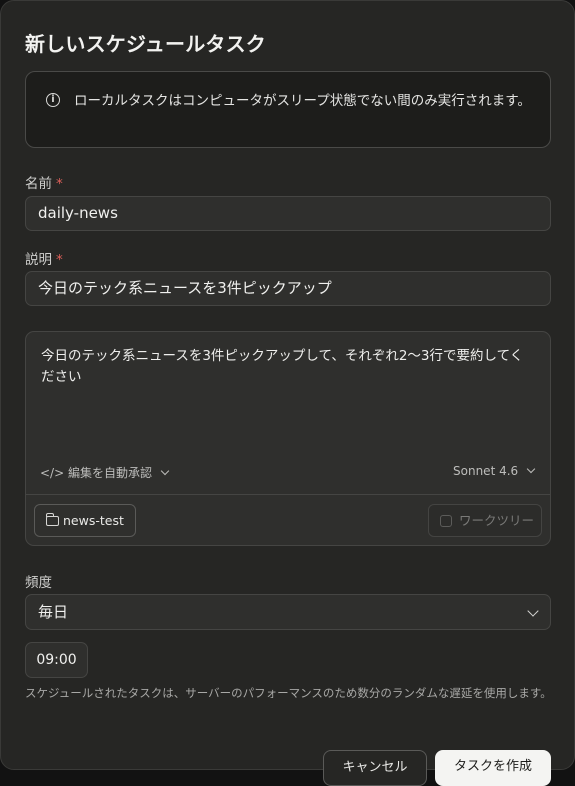 Image resolution: width=575 pixels, height=786 pixels. Describe the element at coordinates (44, 260) in the screenshot. I see `description-label: 説明 *` at that location.